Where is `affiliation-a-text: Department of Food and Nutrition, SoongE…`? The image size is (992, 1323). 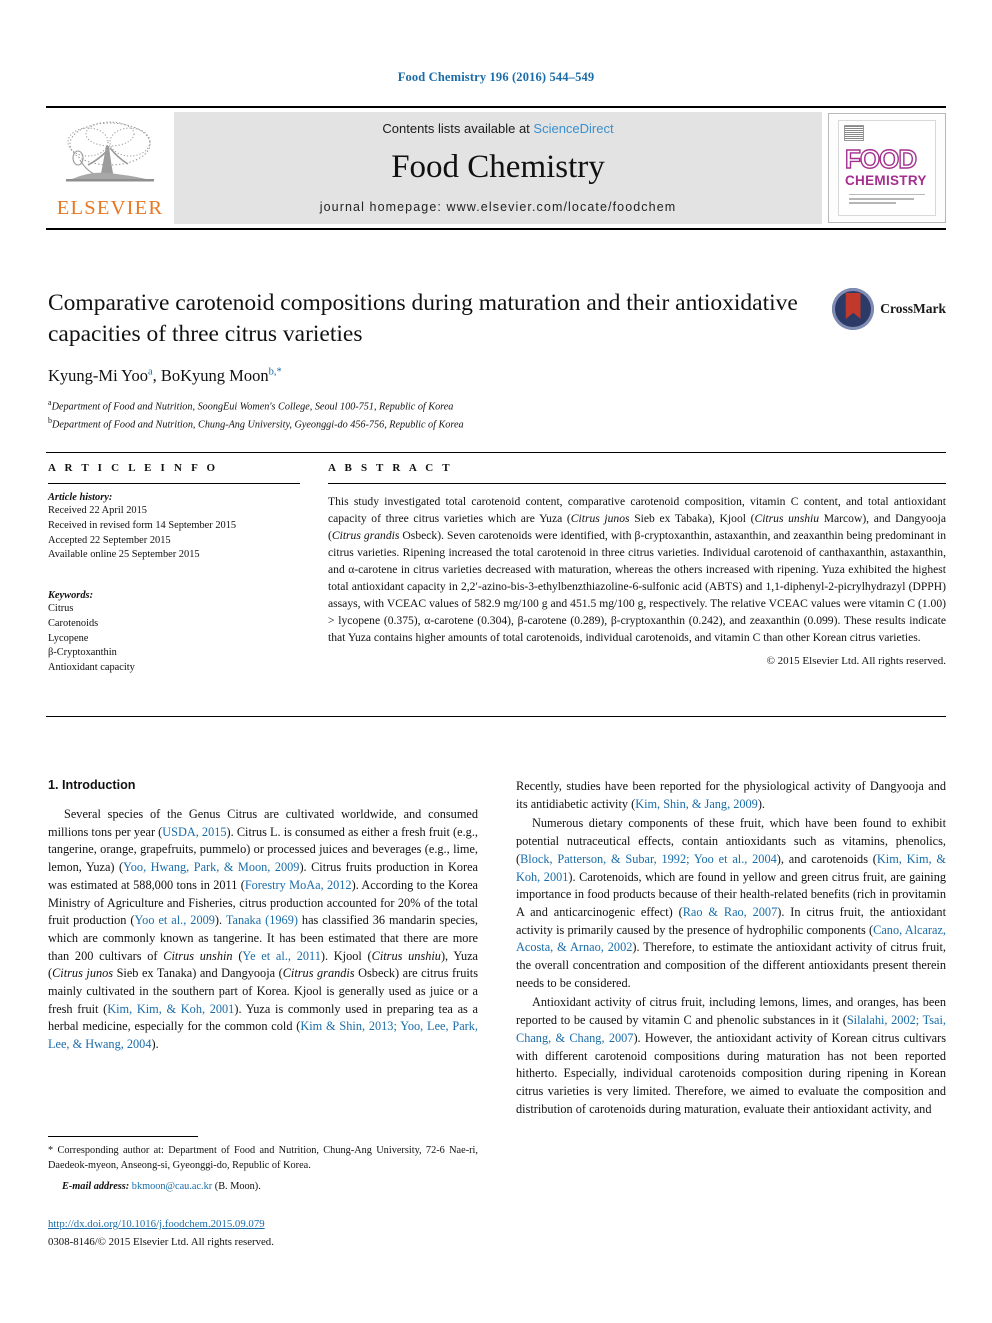
affiliation-a-text: Department of Food and Nutrition, SoongE… is located at coordinates (252, 407).